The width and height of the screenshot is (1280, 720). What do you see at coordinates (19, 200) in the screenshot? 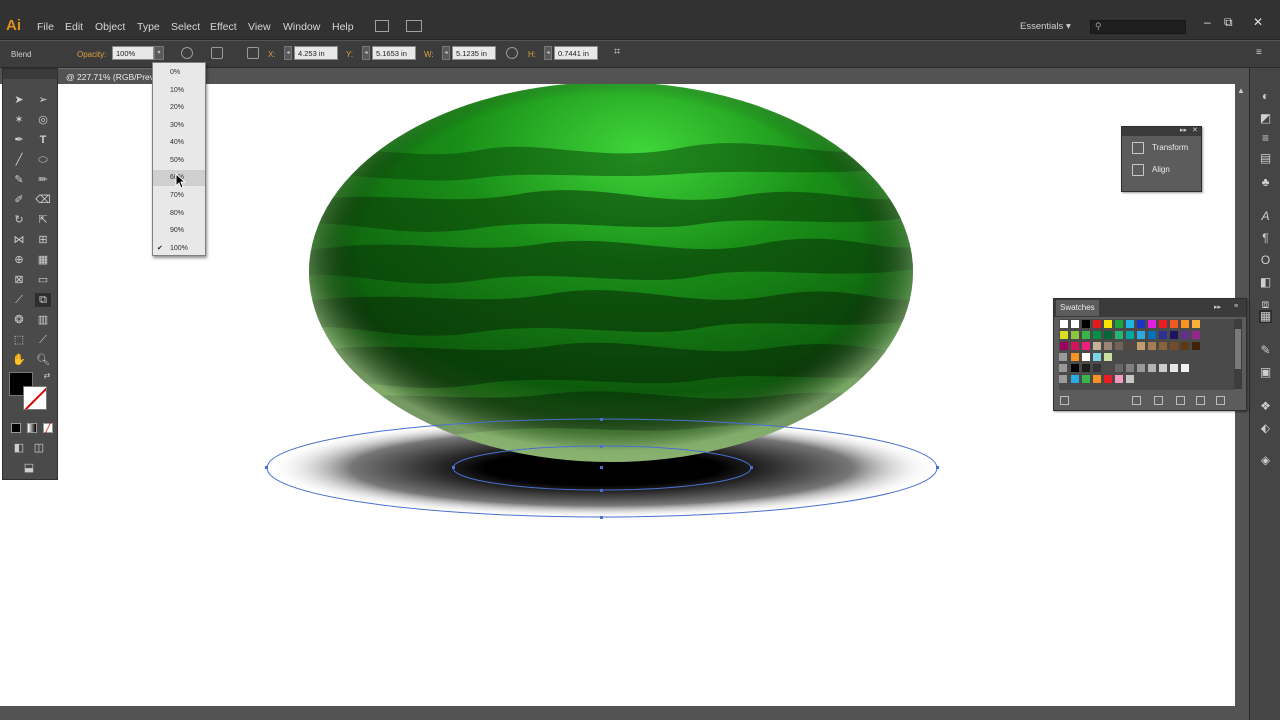
I see `blob-brush-tool-icon: ✐` at bounding box center [19, 200].